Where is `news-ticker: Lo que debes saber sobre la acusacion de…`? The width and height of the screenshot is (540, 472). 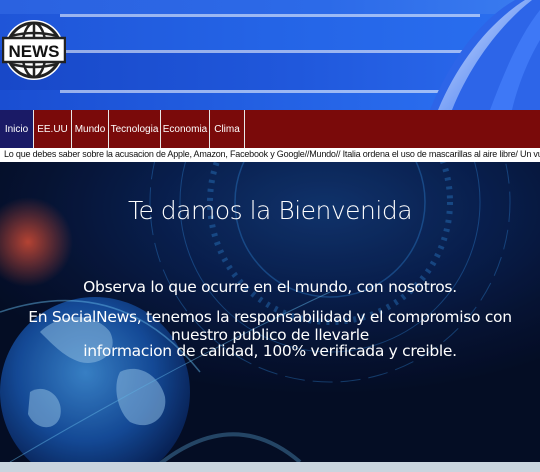
news-ticker: Lo que debes saber sobre la acusacion de… is located at coordinates (270, 155).